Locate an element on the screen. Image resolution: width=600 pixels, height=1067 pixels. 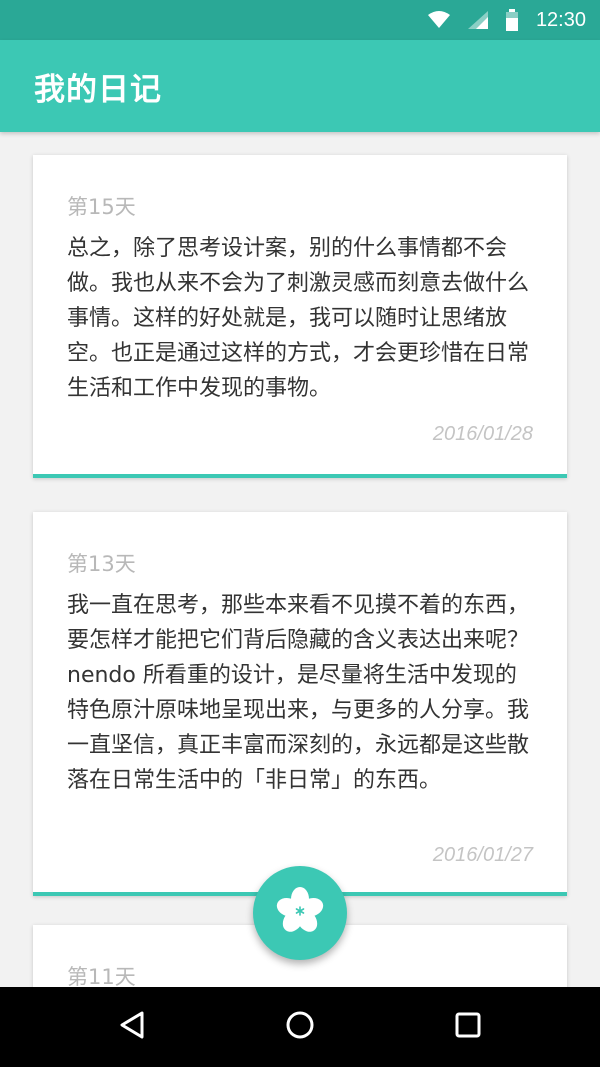
signal-icon is located at coordinates (477, 20).